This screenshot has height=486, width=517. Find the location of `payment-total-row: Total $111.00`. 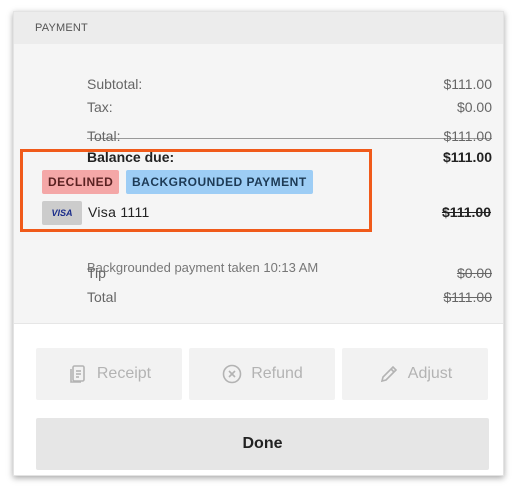

payment-total-row: Total $111.00 is located at coordinates (289, 297).